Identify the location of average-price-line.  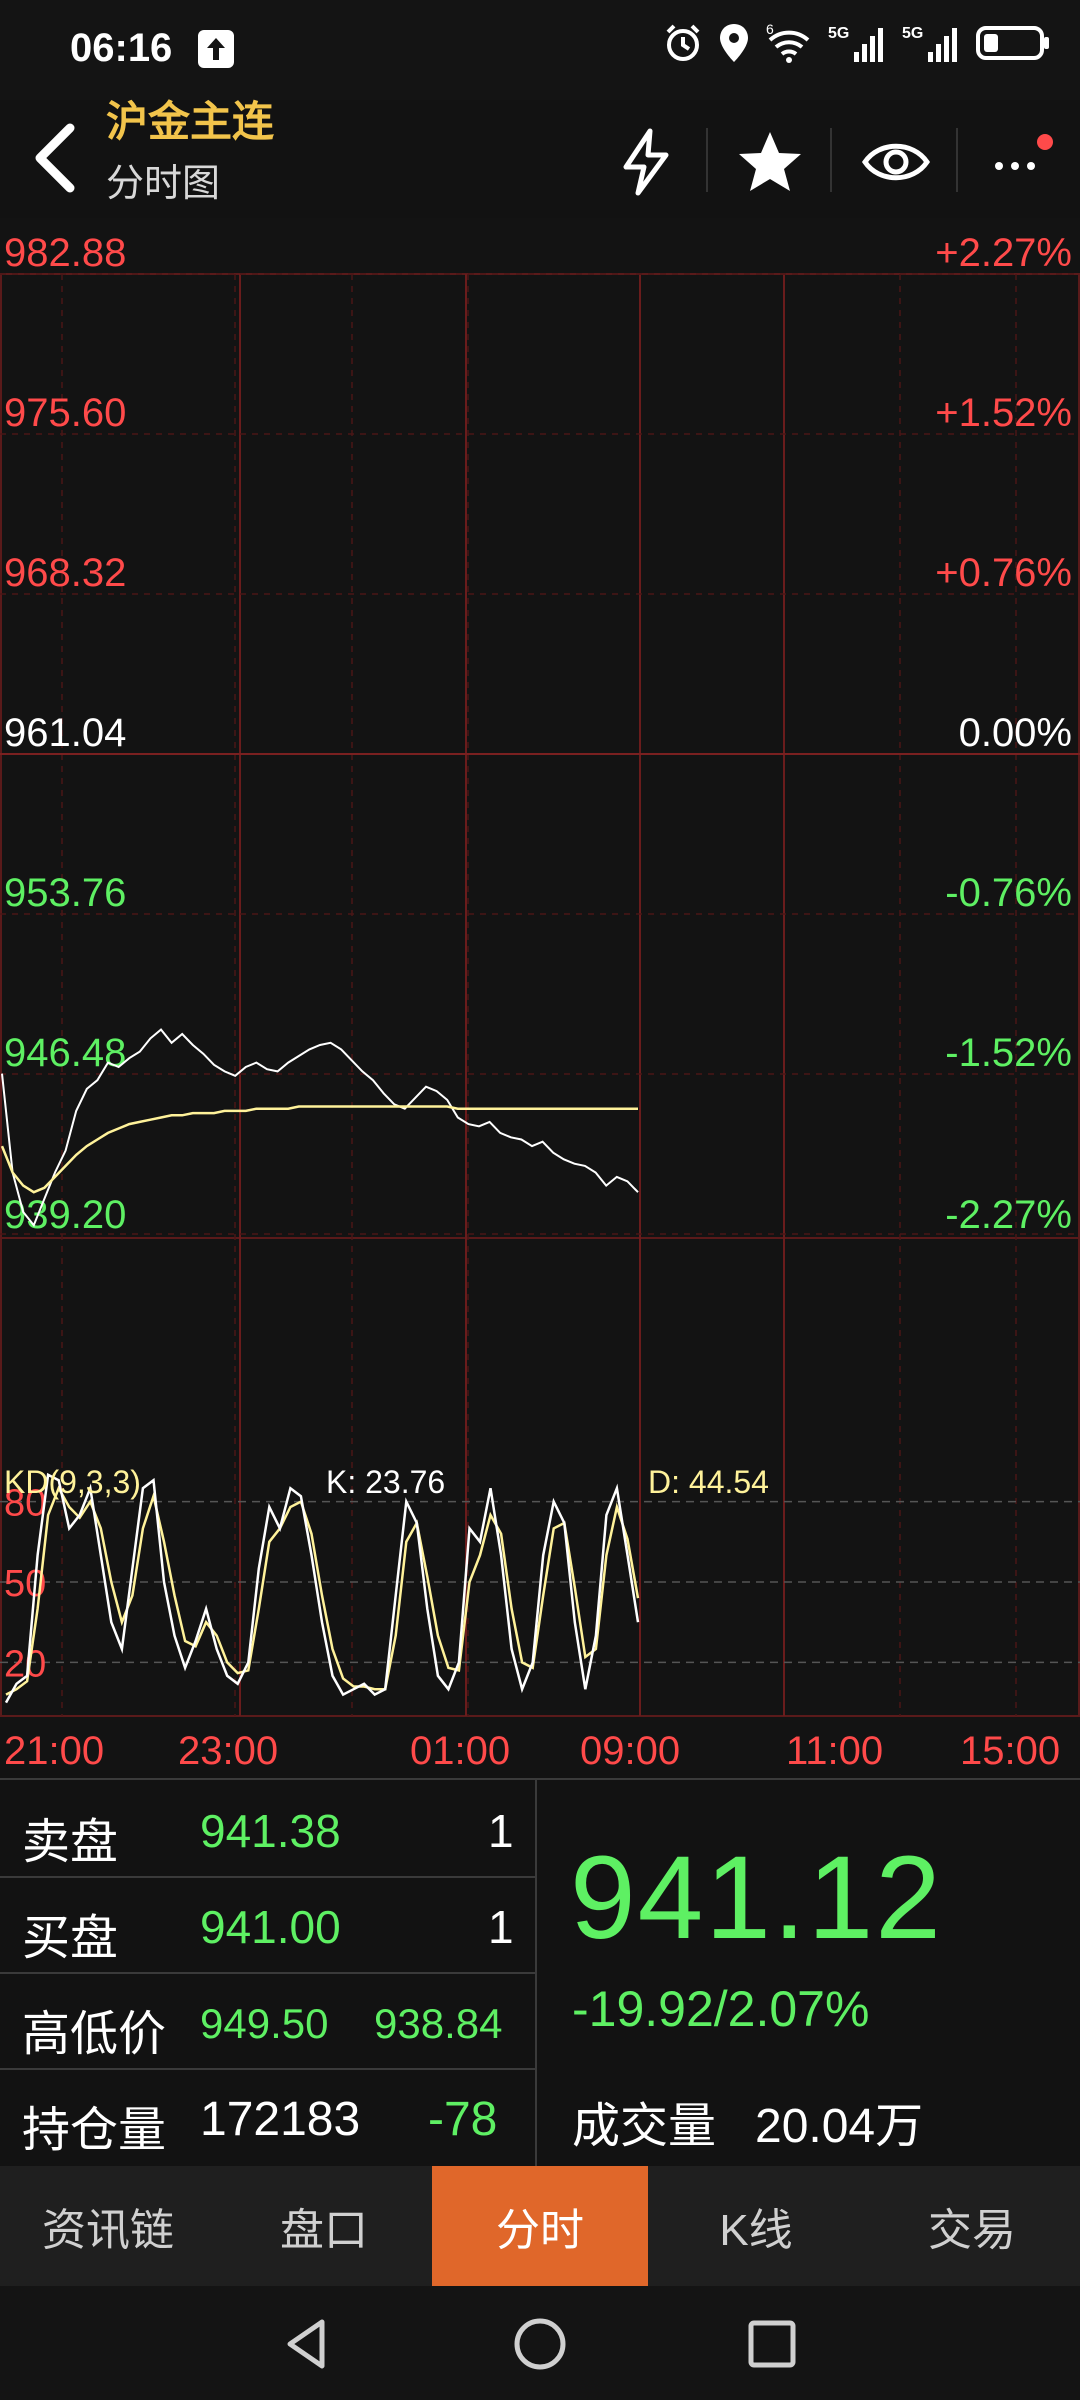
(319, 1149).